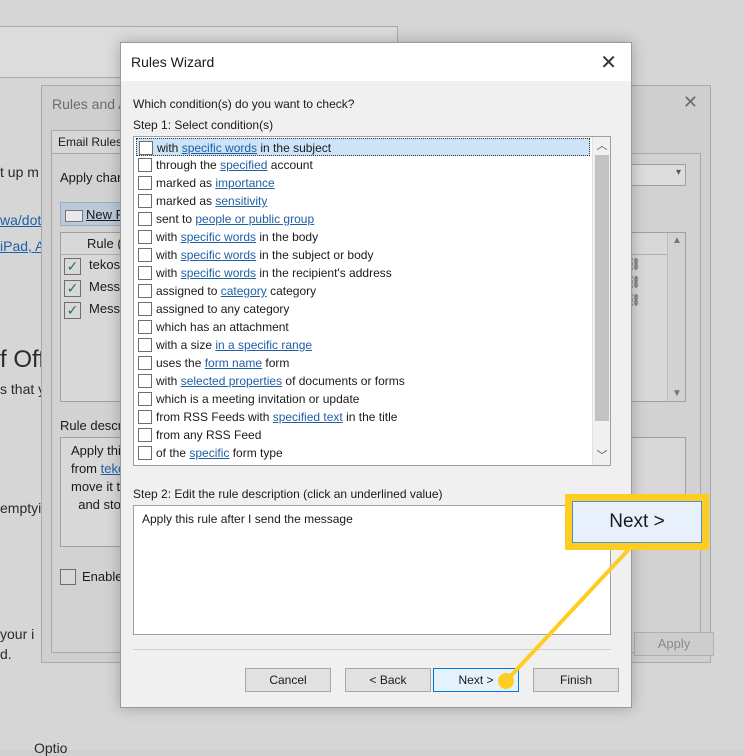 The height and width of the screenshot is (756, 744). I want to click on rule-column-label: Rule (, so click(104, 243).